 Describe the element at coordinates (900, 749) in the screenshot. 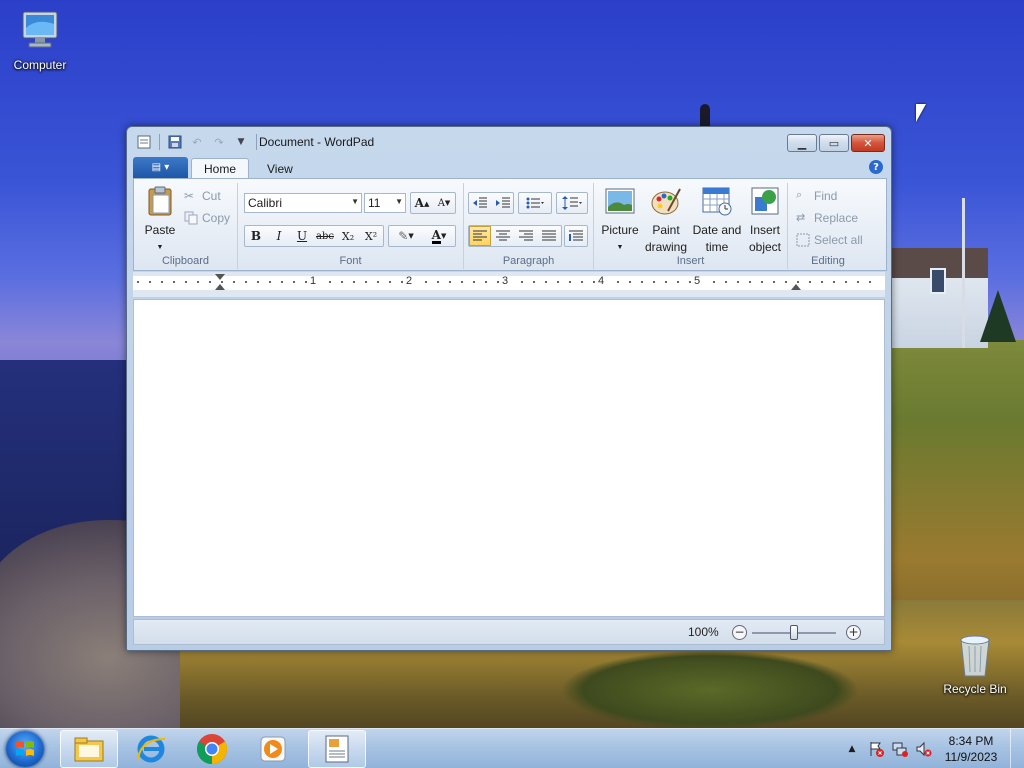

I see `network-icon` at that location.